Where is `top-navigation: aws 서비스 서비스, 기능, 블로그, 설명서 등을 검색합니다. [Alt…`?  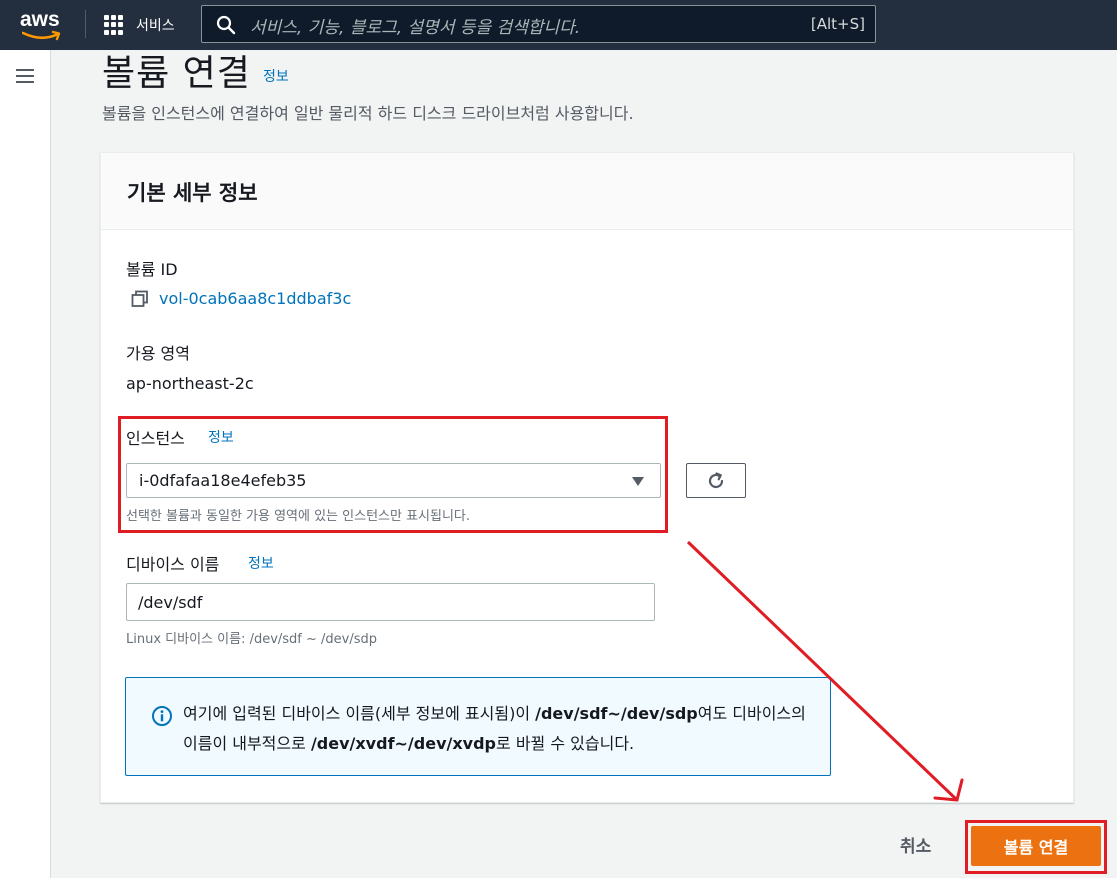 top-navigation: aws 서비스 서비스, 기능, 블로그, 설명서 등을 검색합니다. [Alt… is located at coordinates (558, 25).